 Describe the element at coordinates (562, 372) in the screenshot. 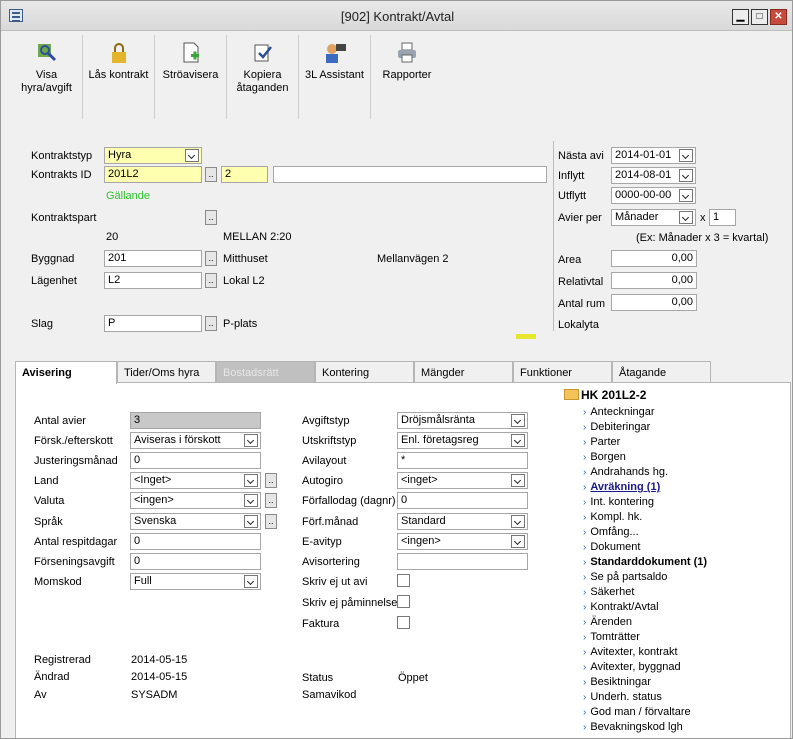

I see `tab-funktioner: Funktioner` at that location.